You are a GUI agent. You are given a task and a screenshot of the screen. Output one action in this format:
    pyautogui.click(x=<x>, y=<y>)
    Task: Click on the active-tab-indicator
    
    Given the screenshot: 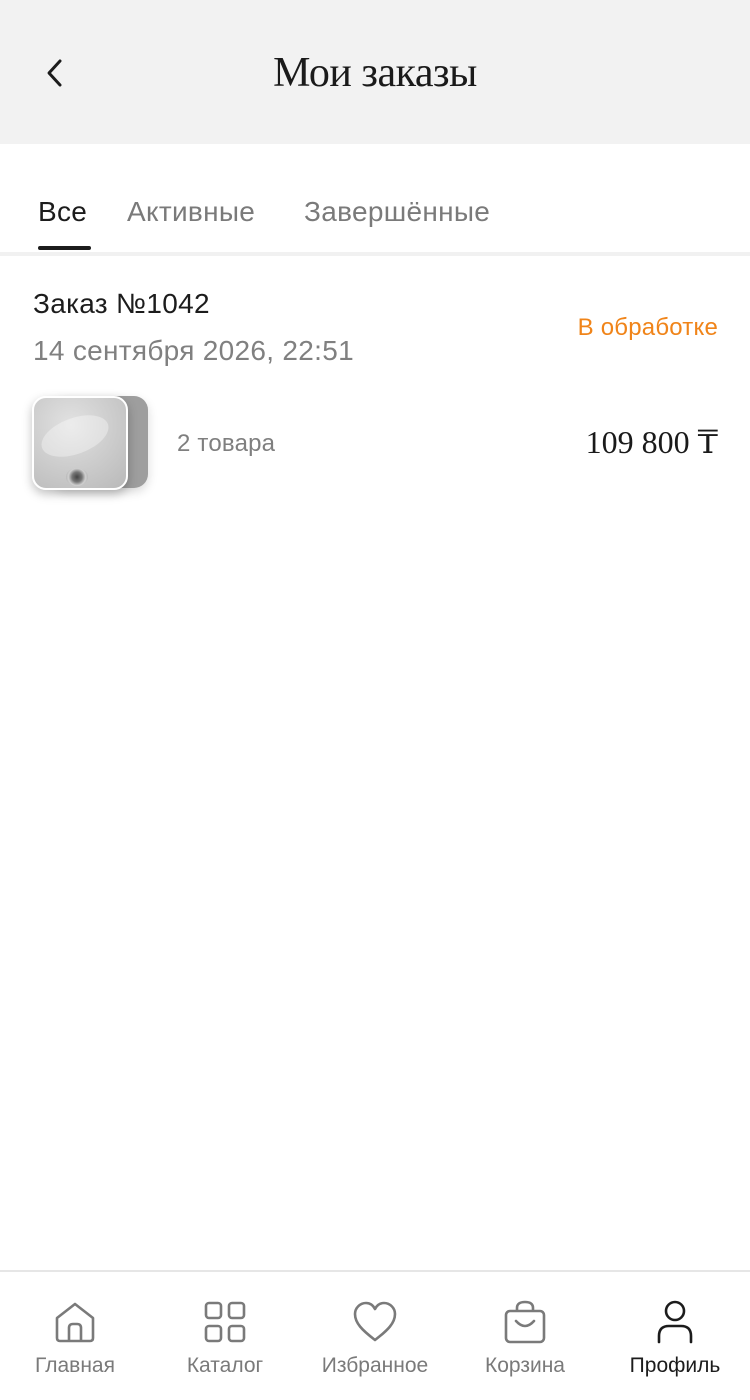 What is the action you would take?
    pyautogui.click(x=64, y=248)
    